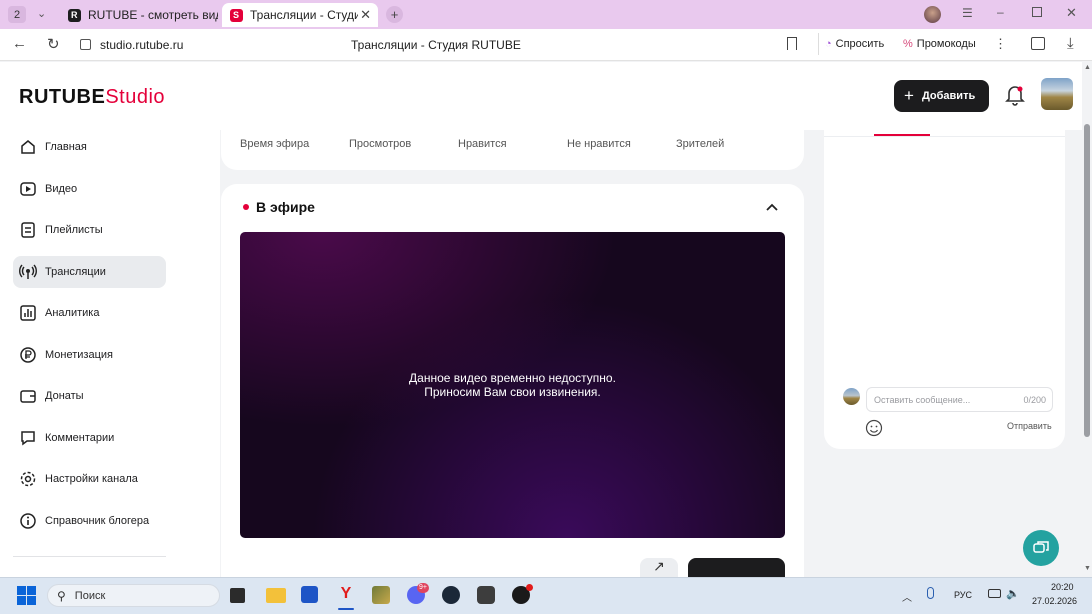 The image size is (1092, 614). What do you see at coordinates (236, 15) in the screenshot?
I see `rutube-studio-favicon-icon: S` at bounding box center [236, 15].